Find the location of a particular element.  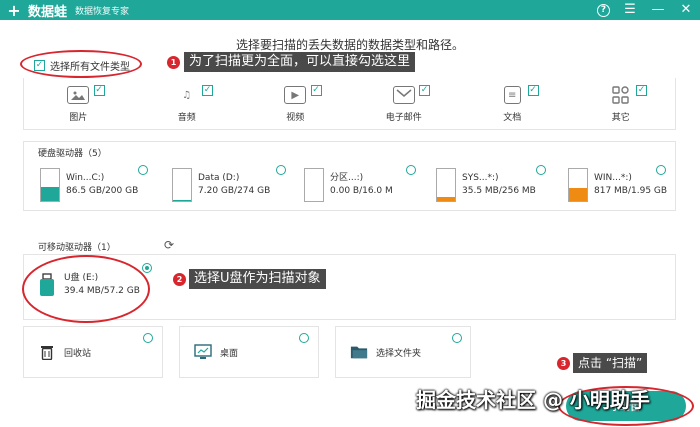

file-type-email: ✓ 电子邮件 is located at coordinates (404, 103).